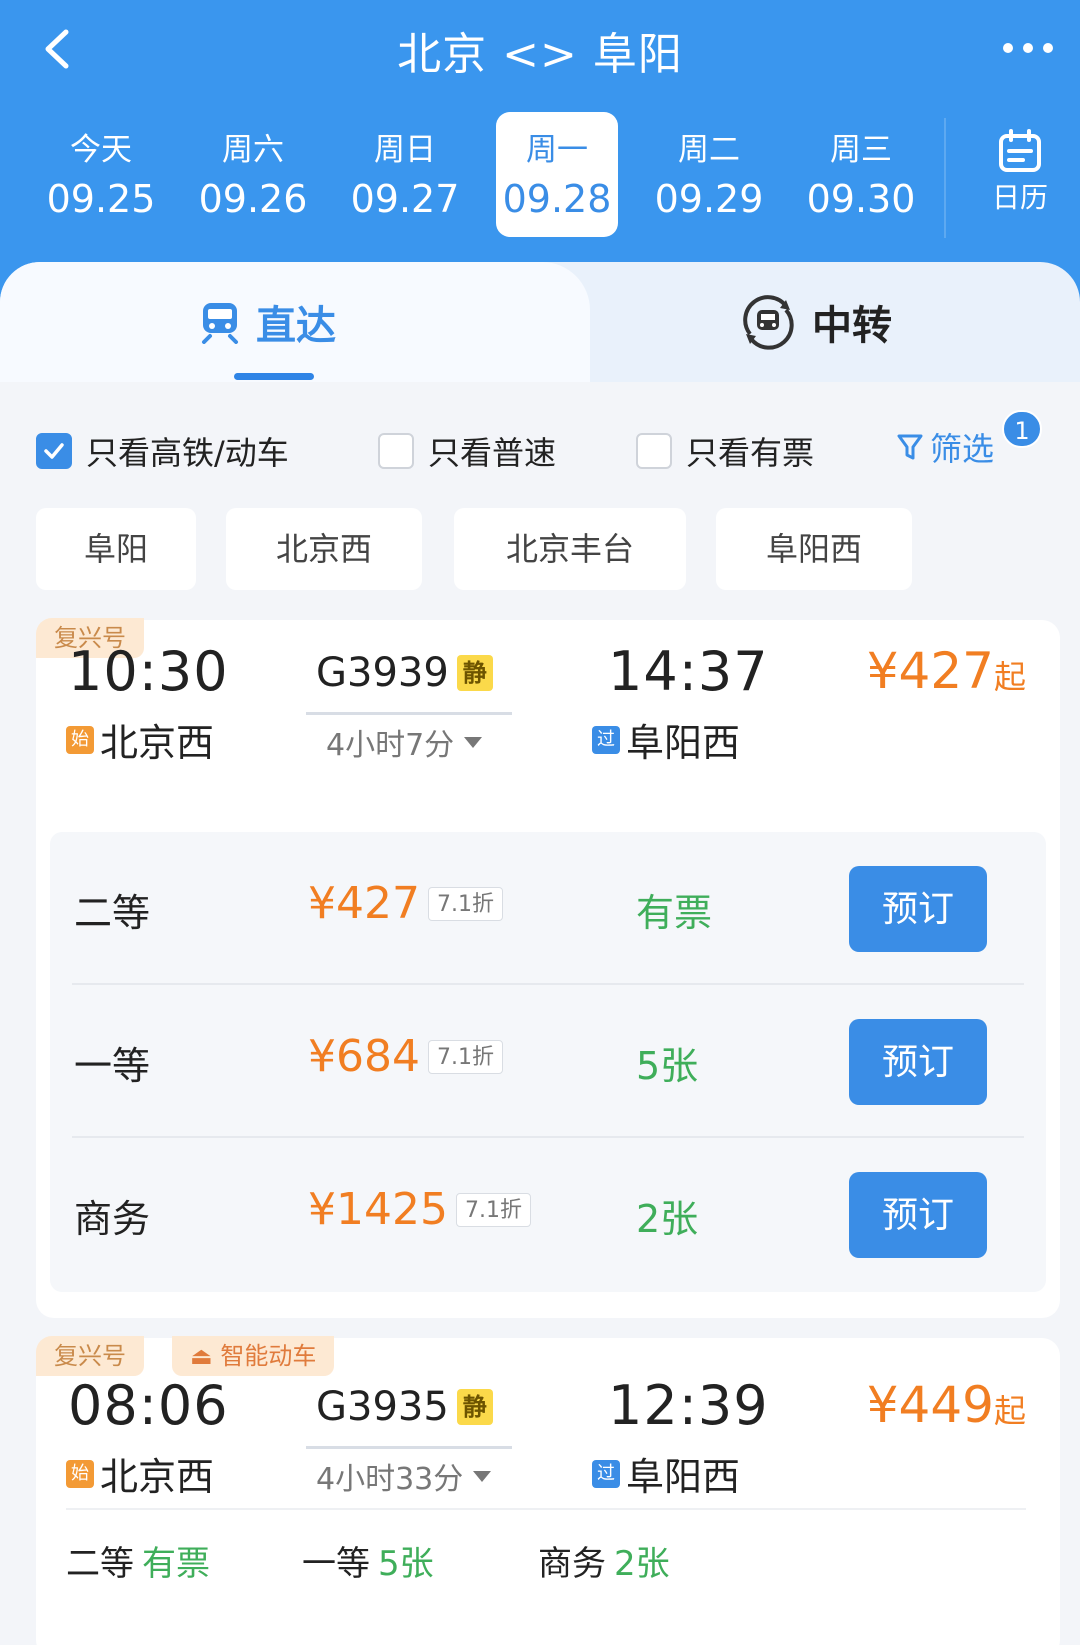 This screenshot has width=1080, height=1645. I want to click on origin-marker: 始, so click(80, 1473).